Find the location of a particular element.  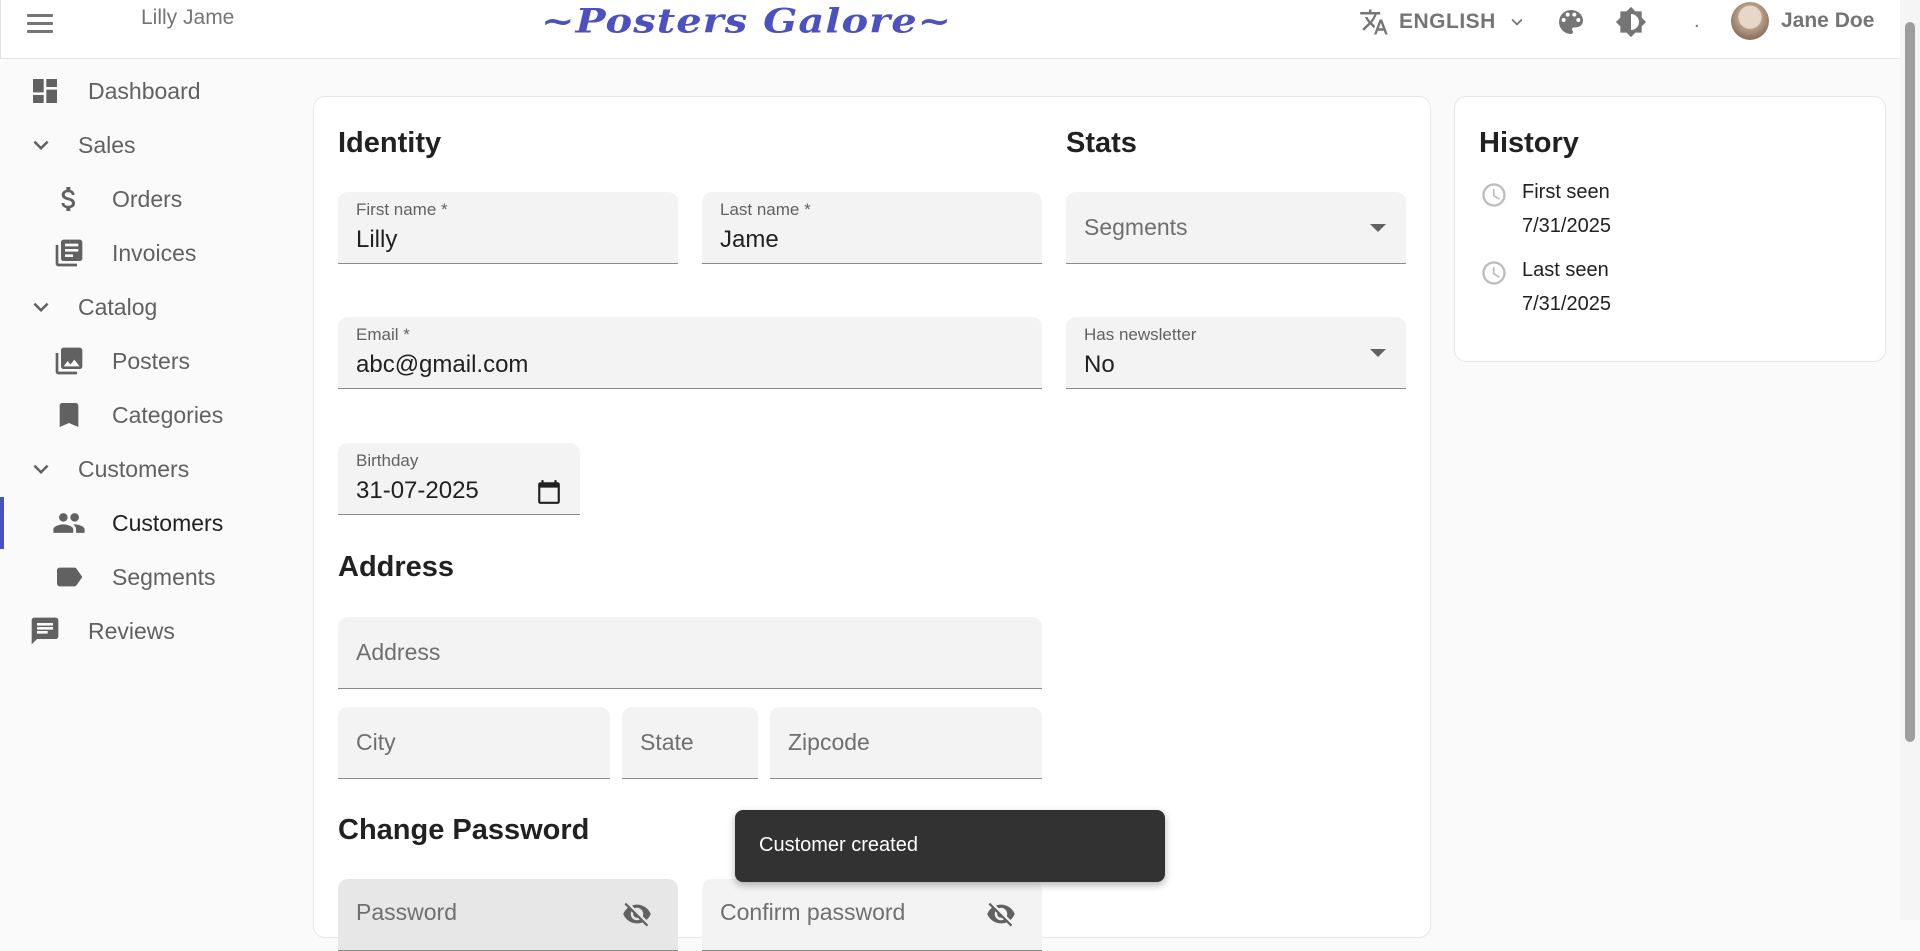

city-field: City is located at coordinates (474, 743).